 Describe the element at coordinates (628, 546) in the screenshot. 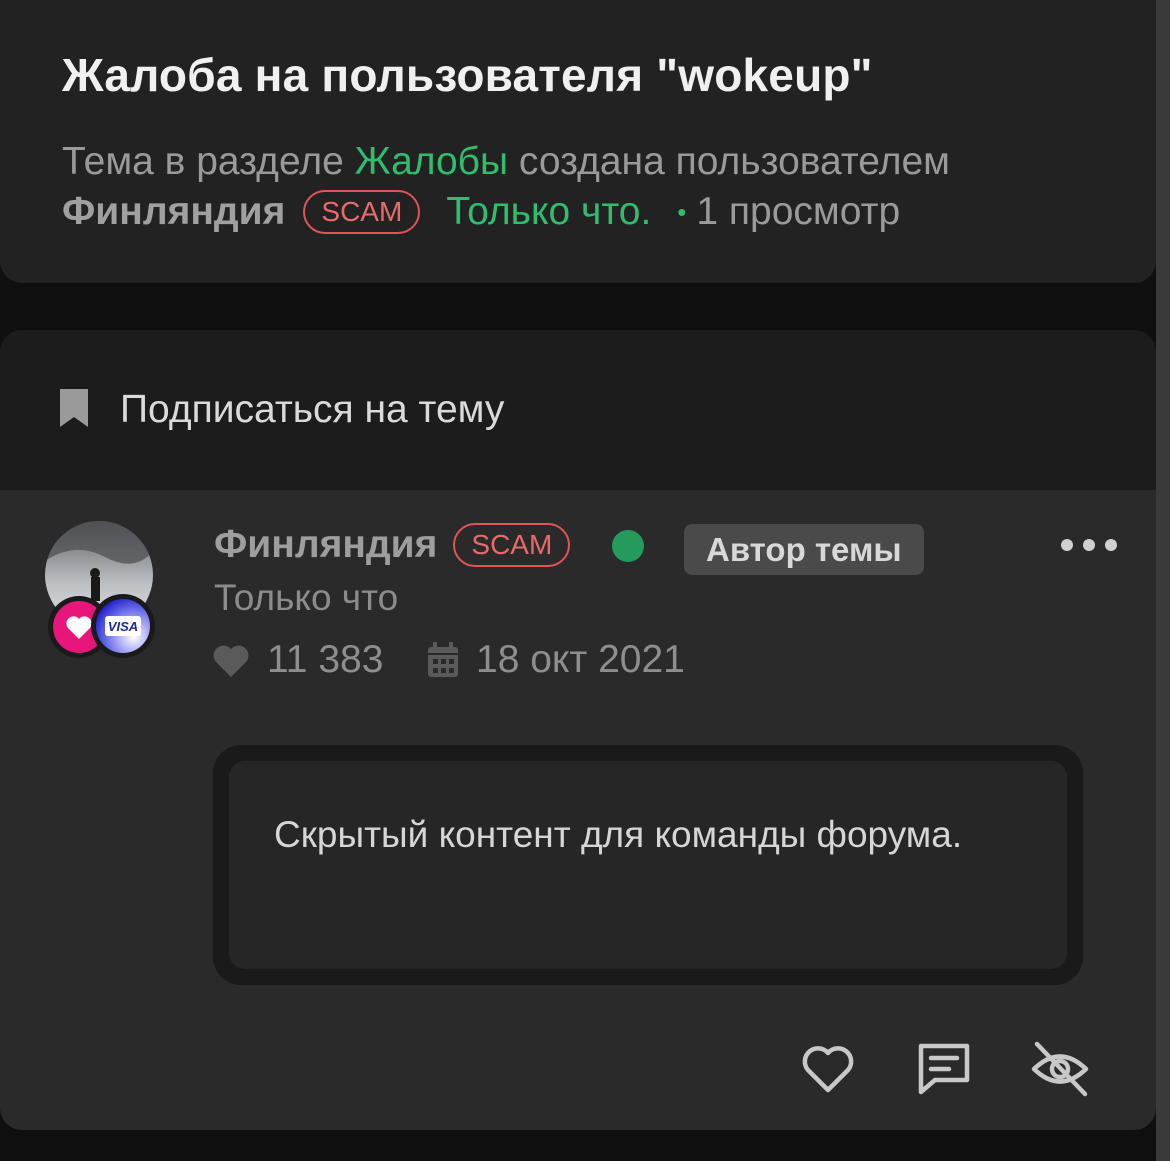

I see `online-status-dot` at that location.